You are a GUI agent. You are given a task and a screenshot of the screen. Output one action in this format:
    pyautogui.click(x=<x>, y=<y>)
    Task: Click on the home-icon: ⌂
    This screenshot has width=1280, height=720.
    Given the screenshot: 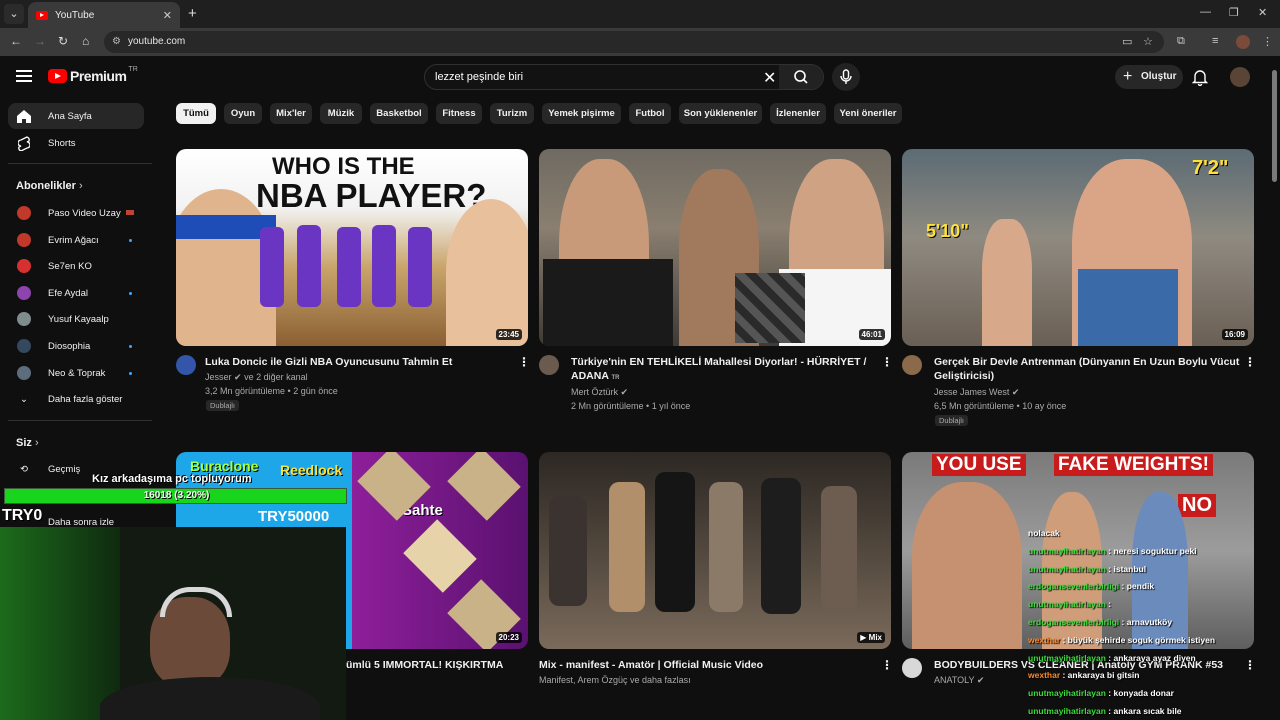 What is the action you would take?
    pyautogui.click(x=85, y=41)
    